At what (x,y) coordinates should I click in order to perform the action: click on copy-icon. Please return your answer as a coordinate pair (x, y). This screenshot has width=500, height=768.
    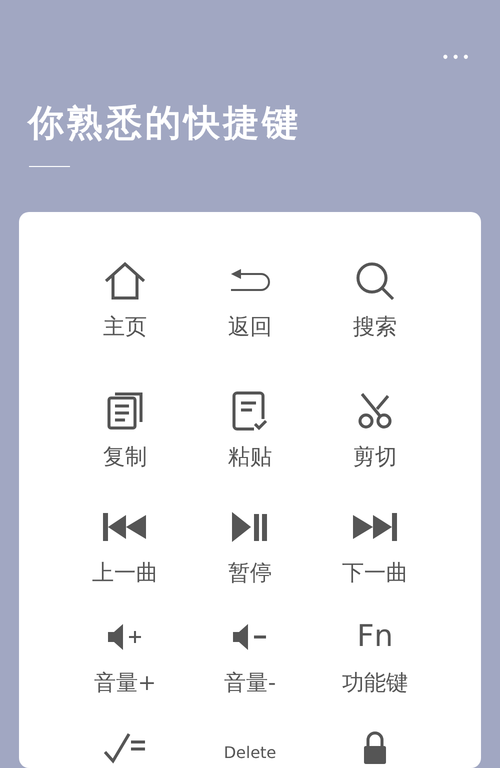
    Looking at the image, I should click on (125, 411).